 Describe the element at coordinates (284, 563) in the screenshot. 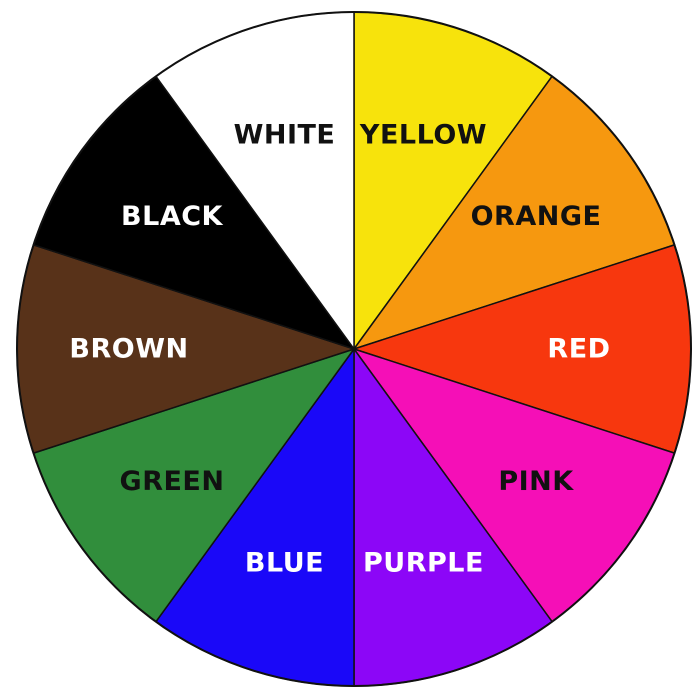

I see `segment-label-blue: BLUE` at that location.